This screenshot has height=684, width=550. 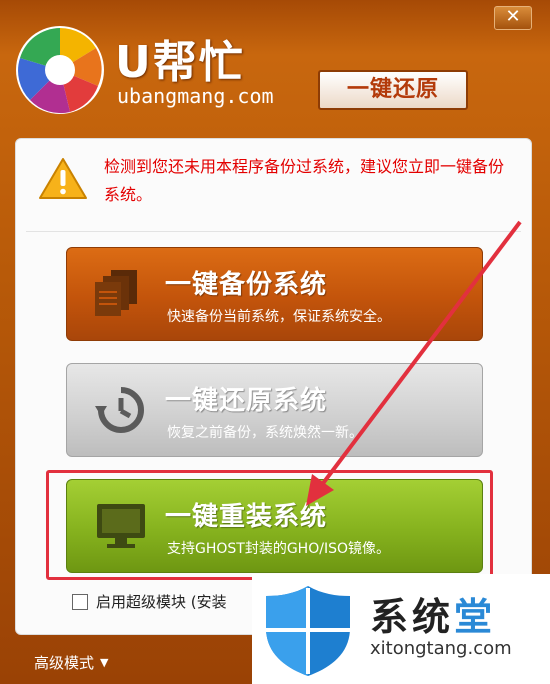 I want to click on watermark: 系统堂 xitongtang.com, so click(x=401, y=629).